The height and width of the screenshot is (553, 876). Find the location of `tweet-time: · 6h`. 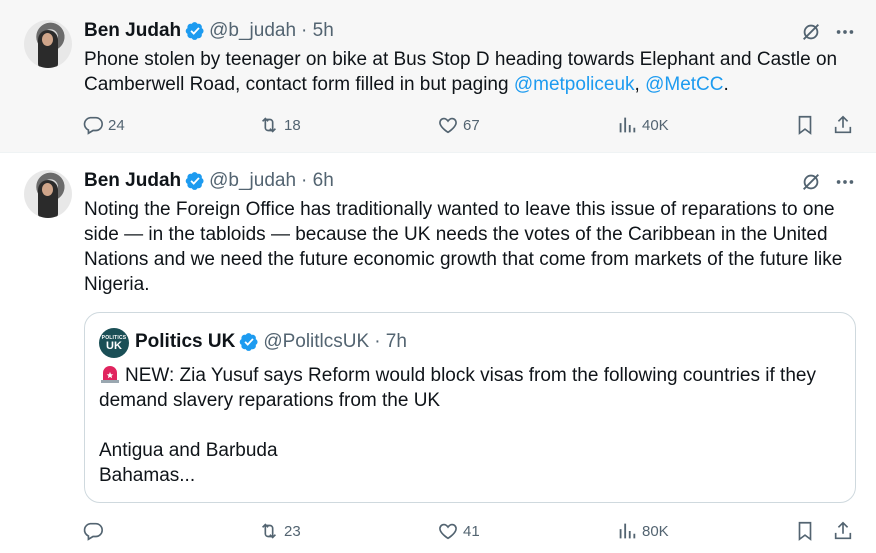

tweet-time: · 6h is located at coordinates (317, 181).